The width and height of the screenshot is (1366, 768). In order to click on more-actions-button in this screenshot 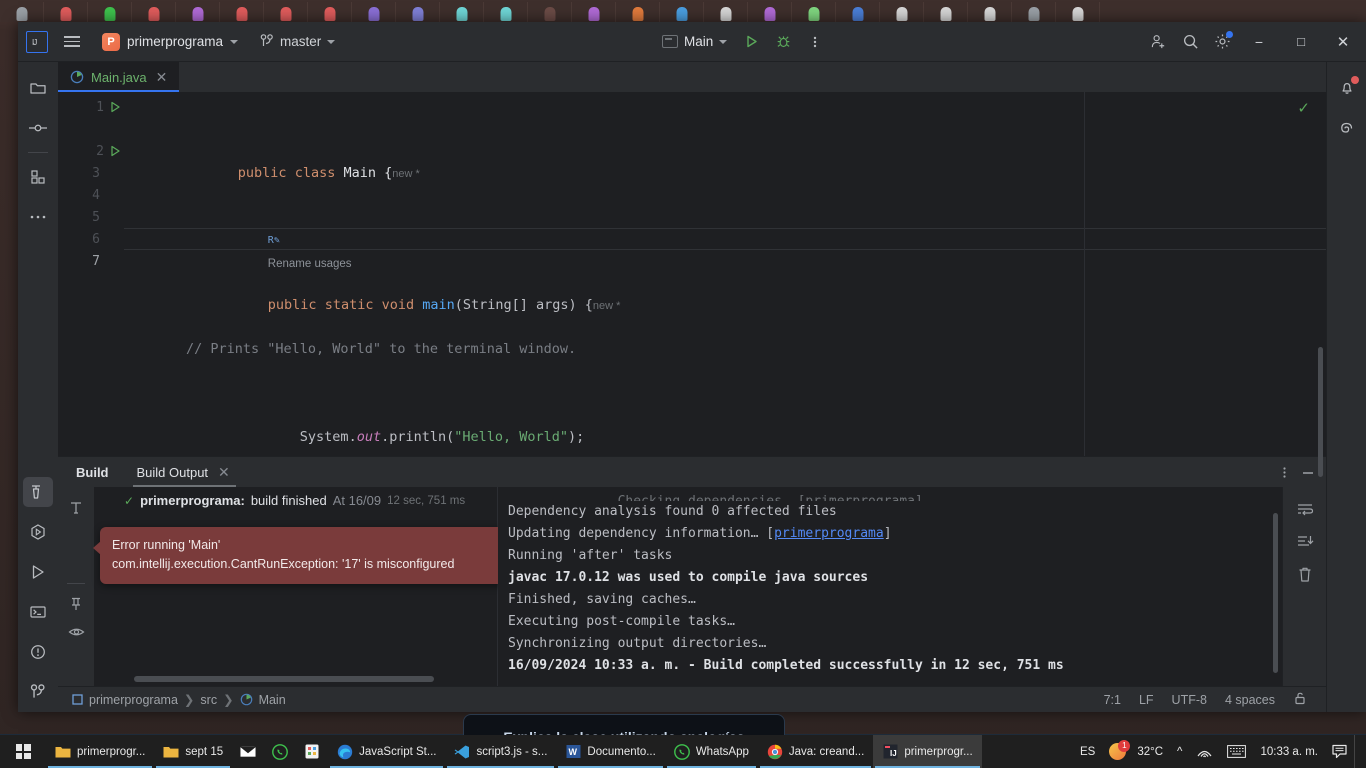, I will do `click(815, 42)`.